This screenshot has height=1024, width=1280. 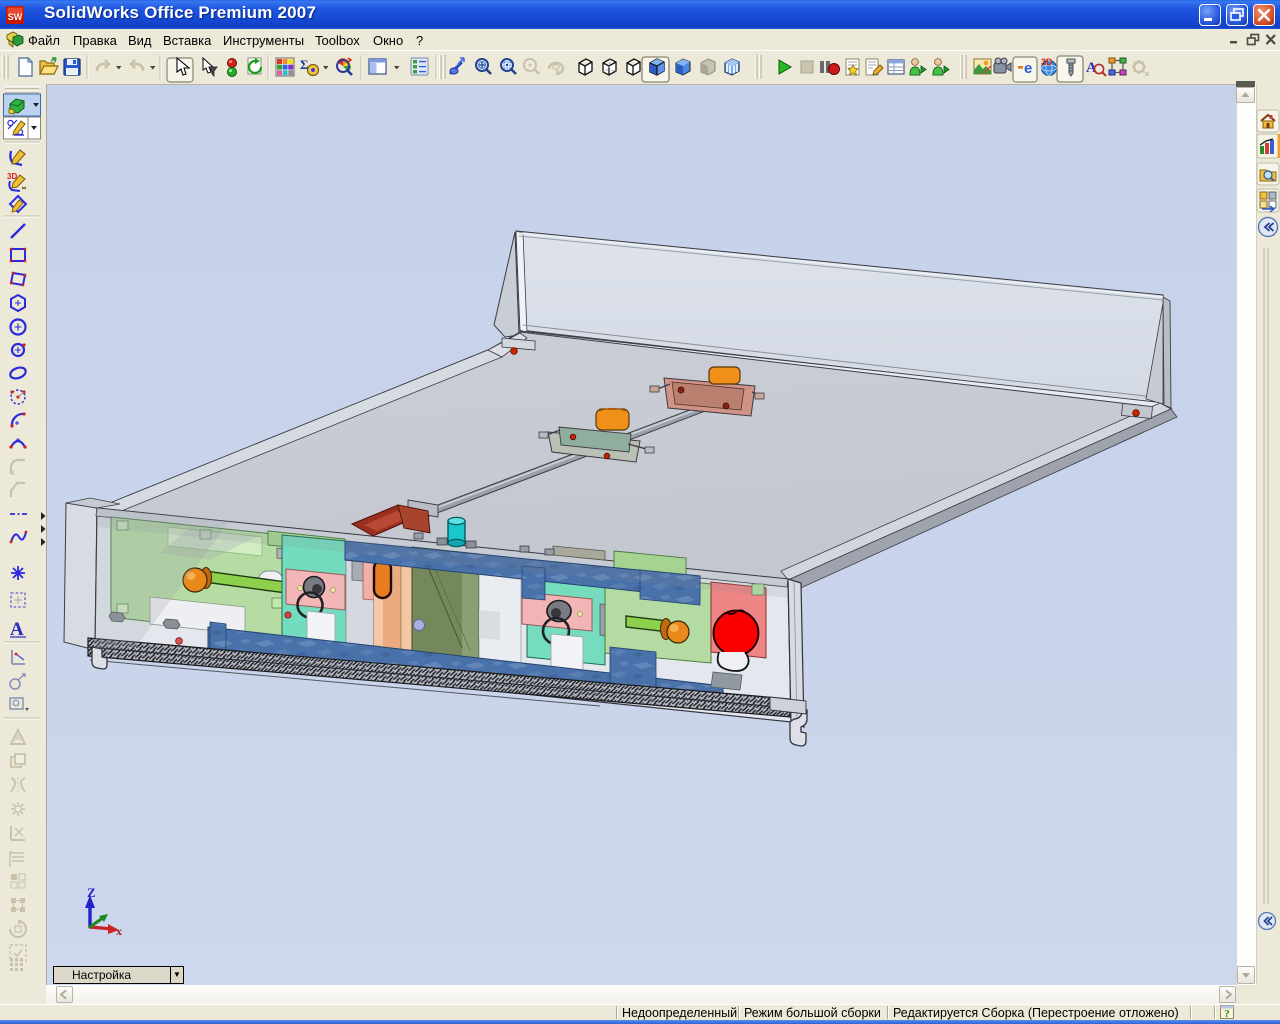 What do you see at coordinates (15, 17) in the screenshot?
I see `svg-text: SW` at bounding box center [15, 17].